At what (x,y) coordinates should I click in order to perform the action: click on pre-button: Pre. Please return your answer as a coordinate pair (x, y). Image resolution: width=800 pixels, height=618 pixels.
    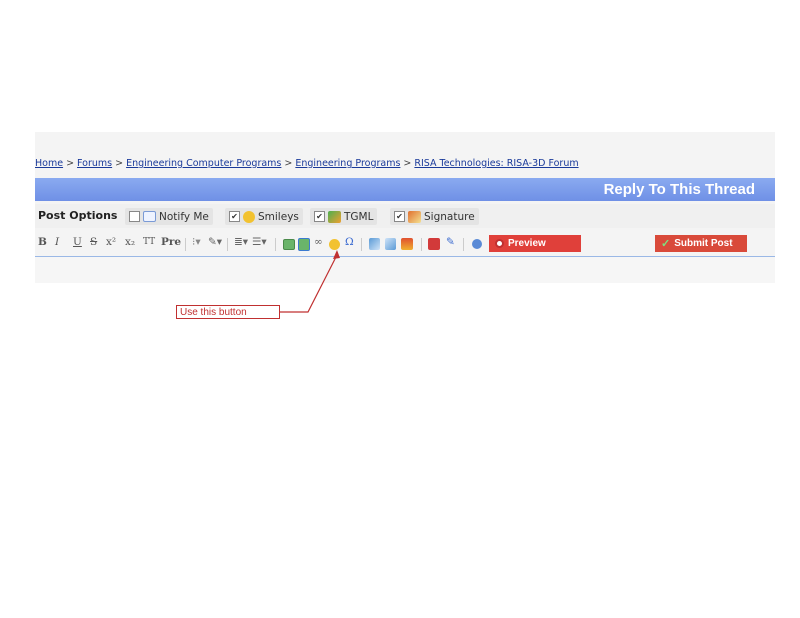
    Looking at the image, I should click on (171, 242).